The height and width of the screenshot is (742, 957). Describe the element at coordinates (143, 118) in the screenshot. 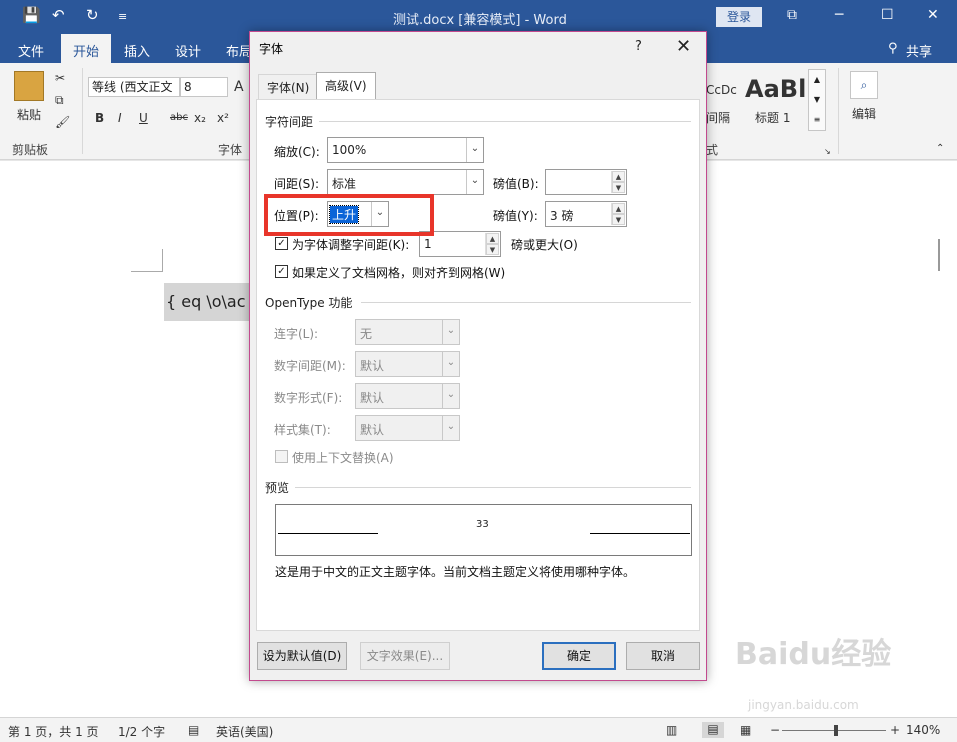

I see `underline-button: U` at that location.